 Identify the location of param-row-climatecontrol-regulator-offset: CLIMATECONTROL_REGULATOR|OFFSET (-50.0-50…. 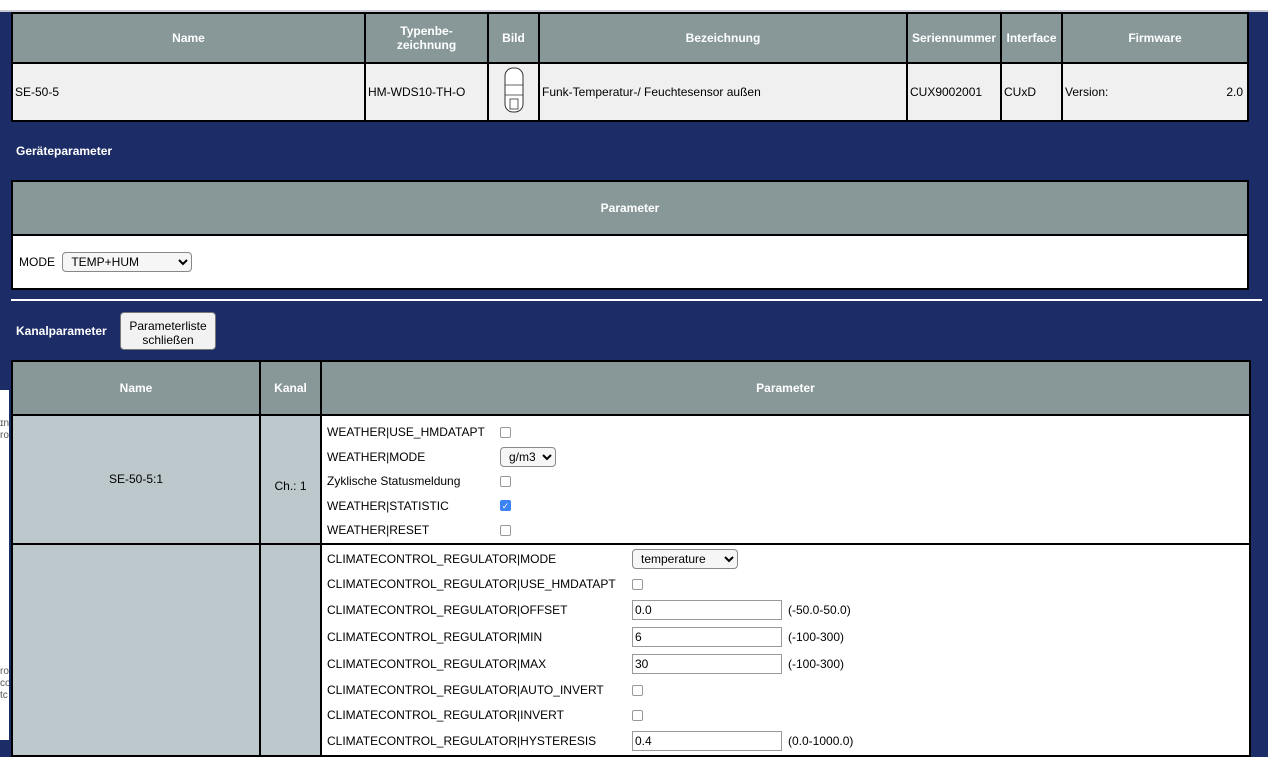
(788, 610).